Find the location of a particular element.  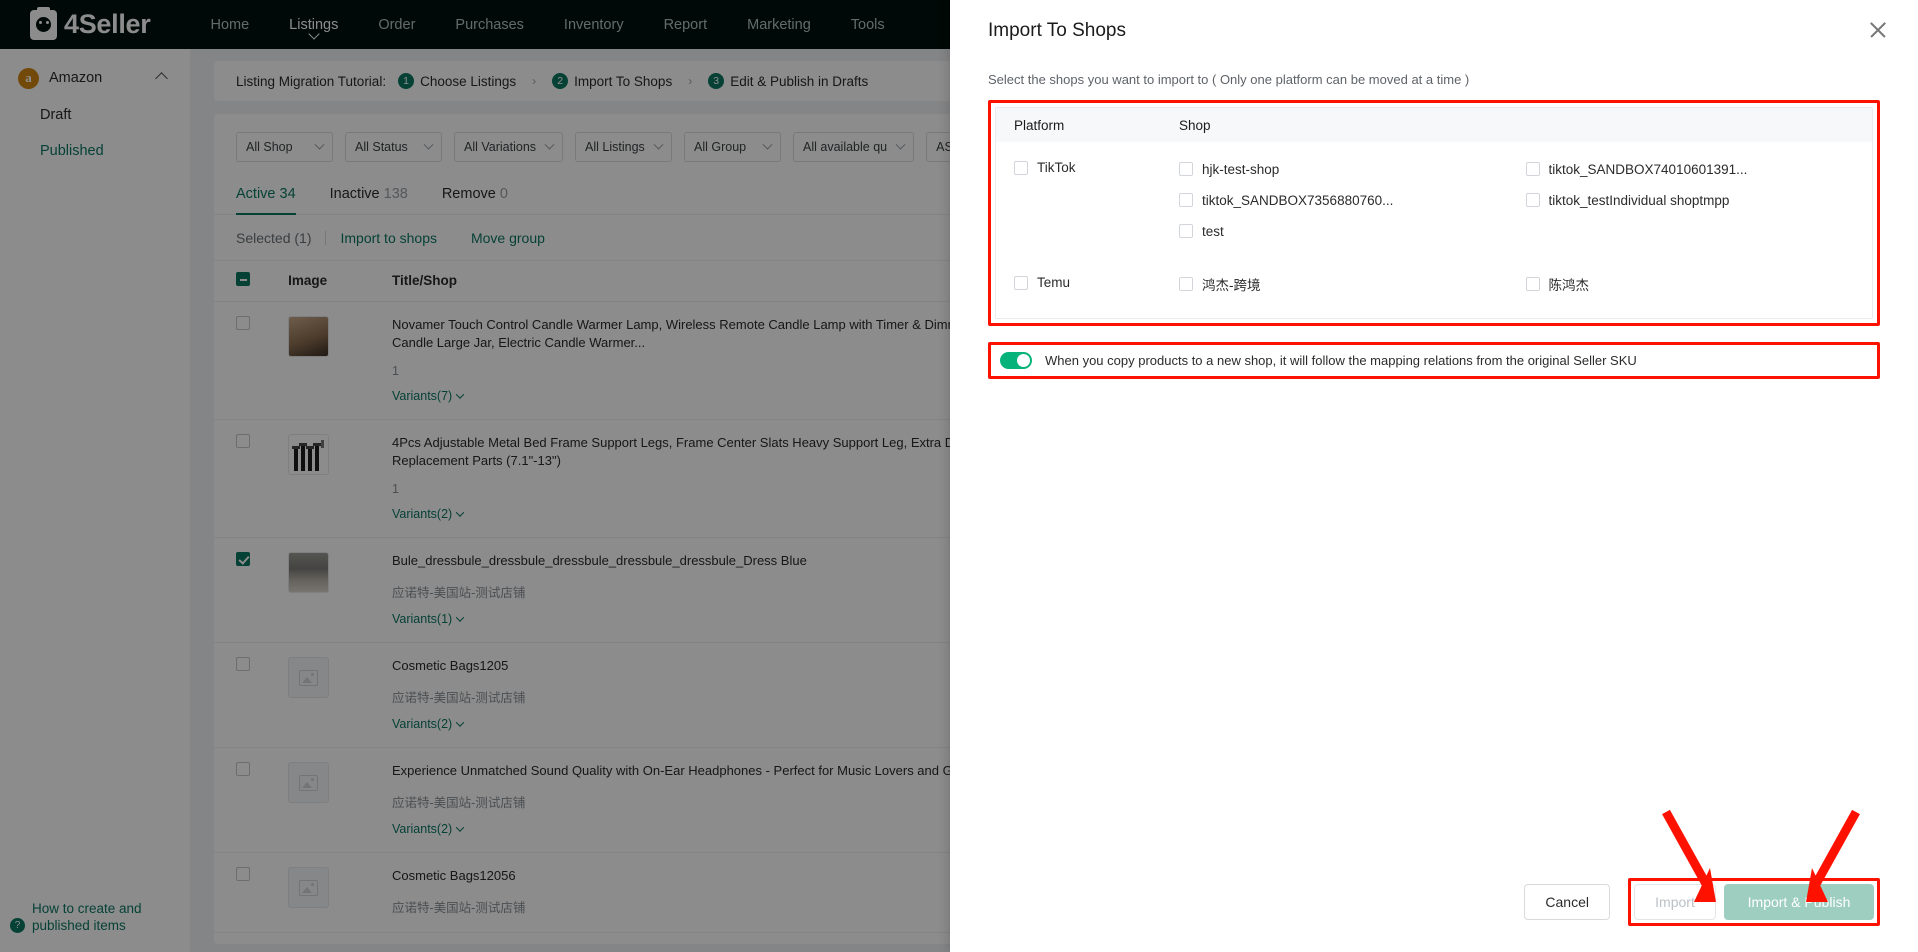

shop-label: test is located at coordinates (1213, 231).